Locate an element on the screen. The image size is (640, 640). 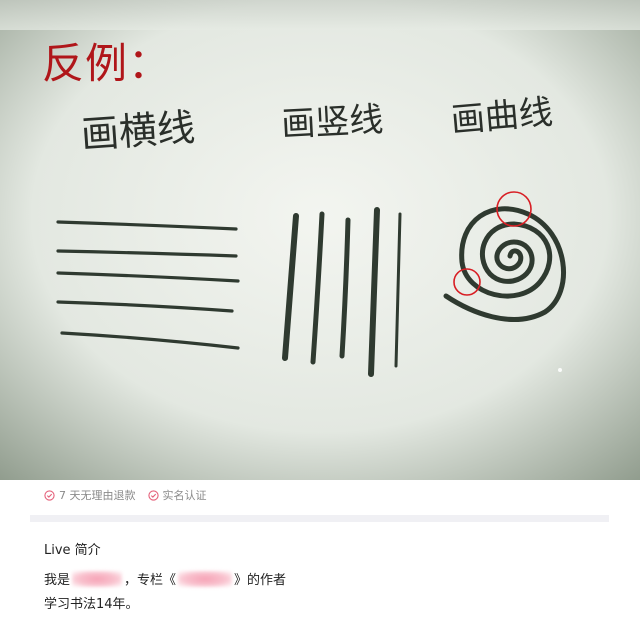
intro-prefix: 我是 is located at coordinates (57, 580).